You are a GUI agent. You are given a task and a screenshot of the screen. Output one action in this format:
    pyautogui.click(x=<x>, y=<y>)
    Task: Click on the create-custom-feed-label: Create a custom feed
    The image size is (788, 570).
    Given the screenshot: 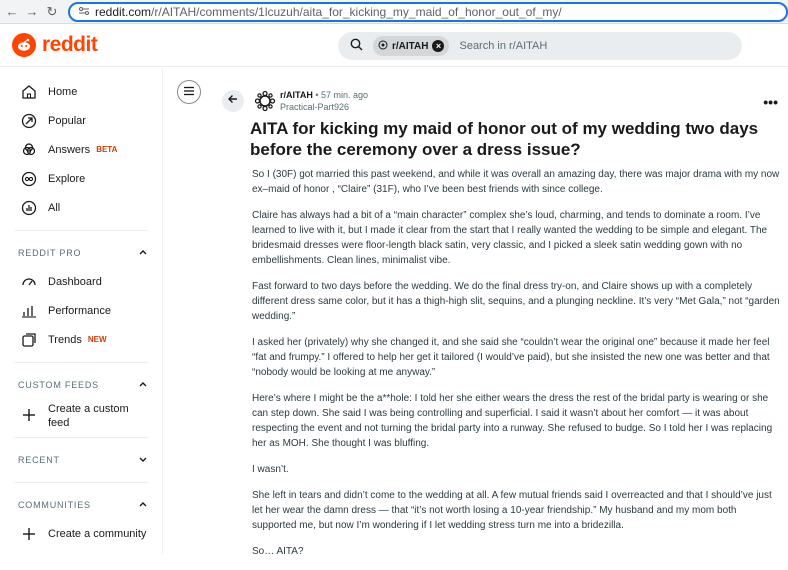 What is the action you would take?
    pyautogui.click(x=88, y=416)
    